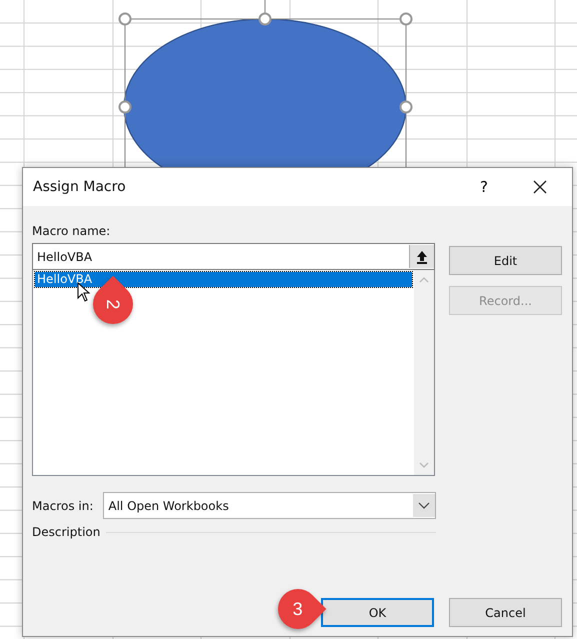  Describe the element at coordinates (484, 187) in the screenshot. I see `help-button: ?` at that location.